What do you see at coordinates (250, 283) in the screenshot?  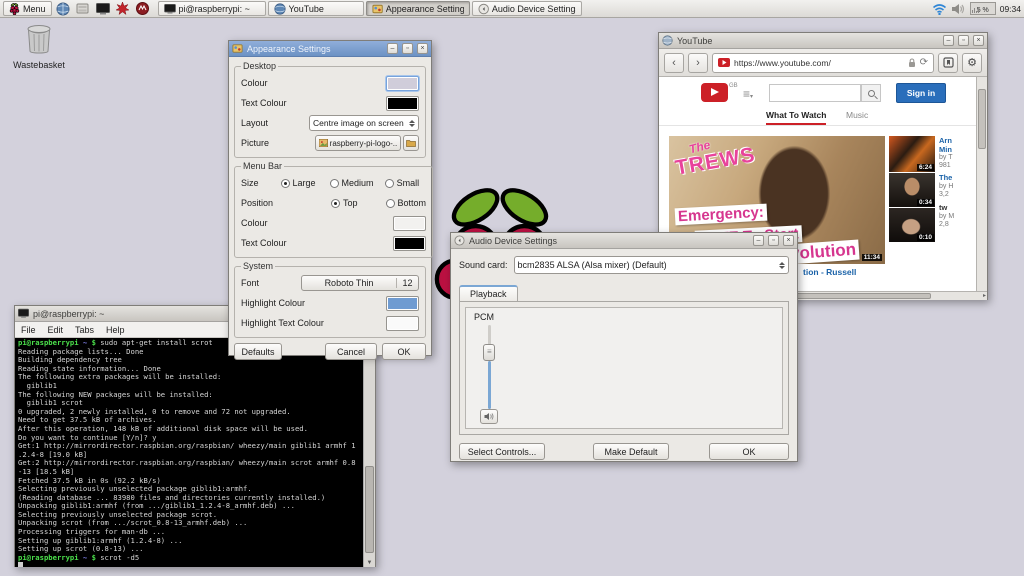 I see `font-label: Font` at bounding box center [250, 283].